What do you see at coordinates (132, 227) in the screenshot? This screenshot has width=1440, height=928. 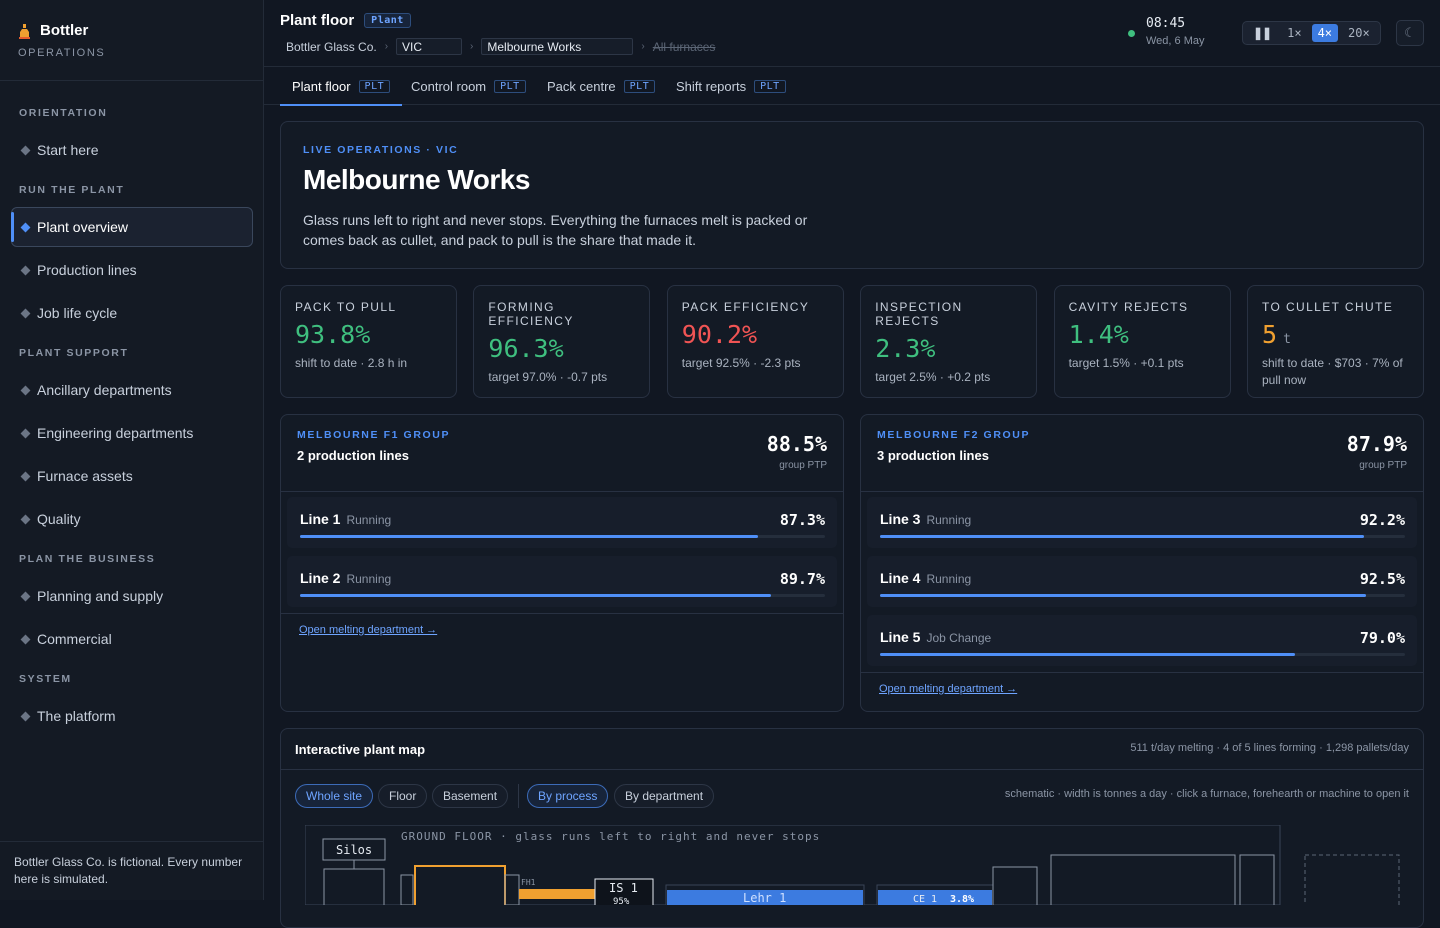 I see `sidebar-item-plant-overview: Plant overview` at bounding box center [132, 227].